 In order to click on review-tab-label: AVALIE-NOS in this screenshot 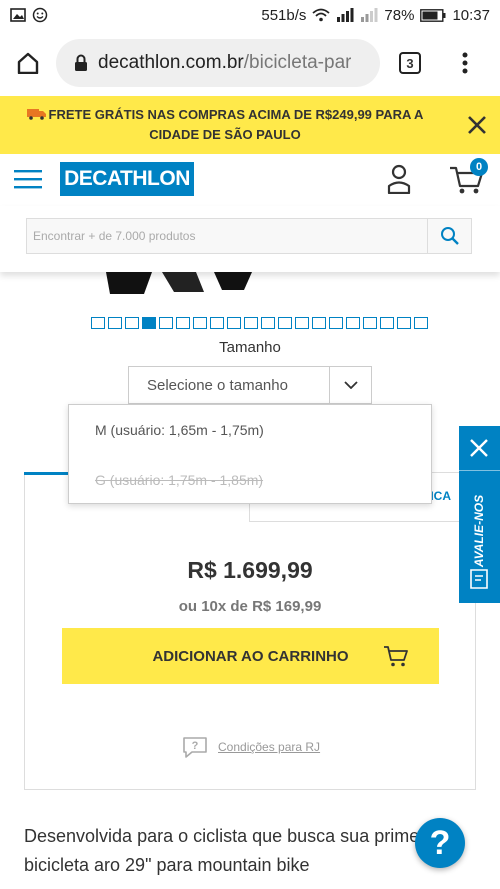, I will do `click(479, 531)`.